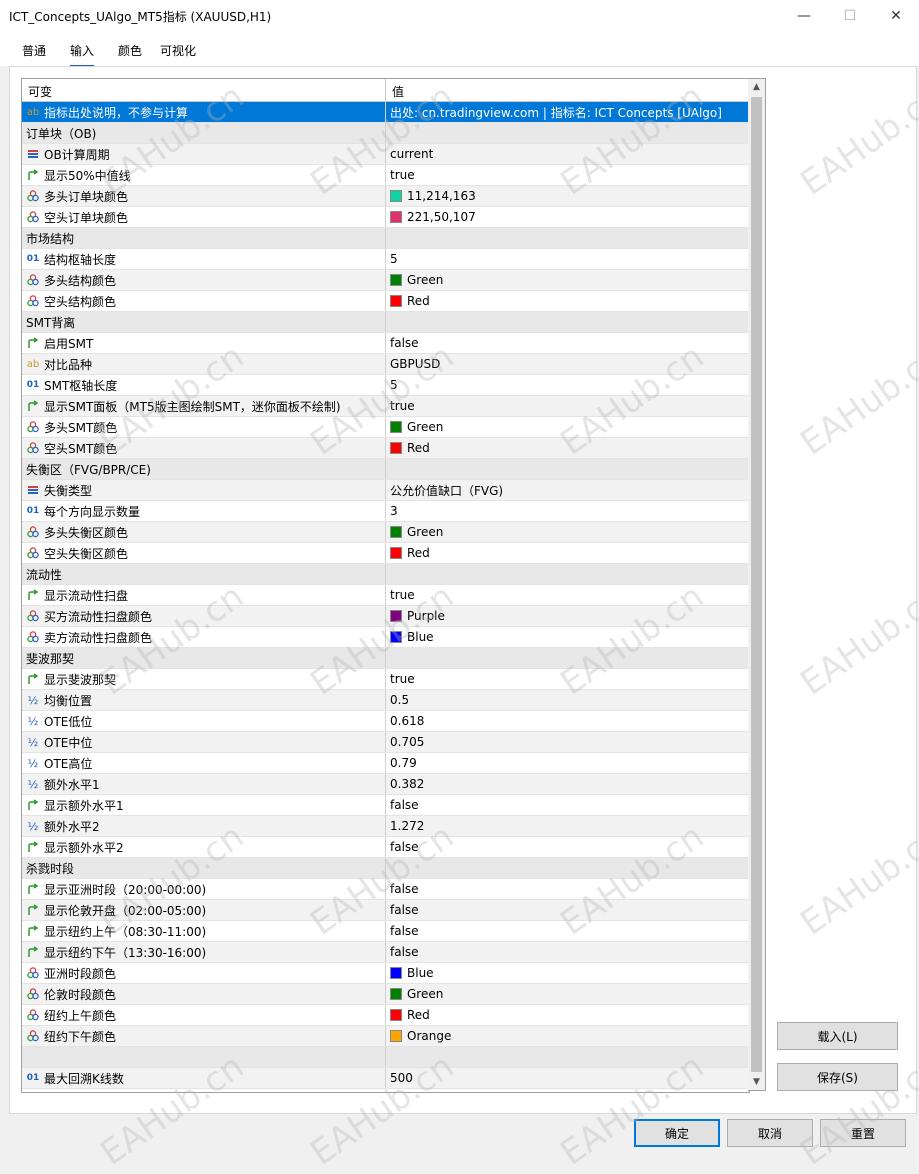 The height and width of the screenshot is (1174, 919). Describe the element at coordinates (385, 1057) in the screenshot. I see `category-row` at that location.